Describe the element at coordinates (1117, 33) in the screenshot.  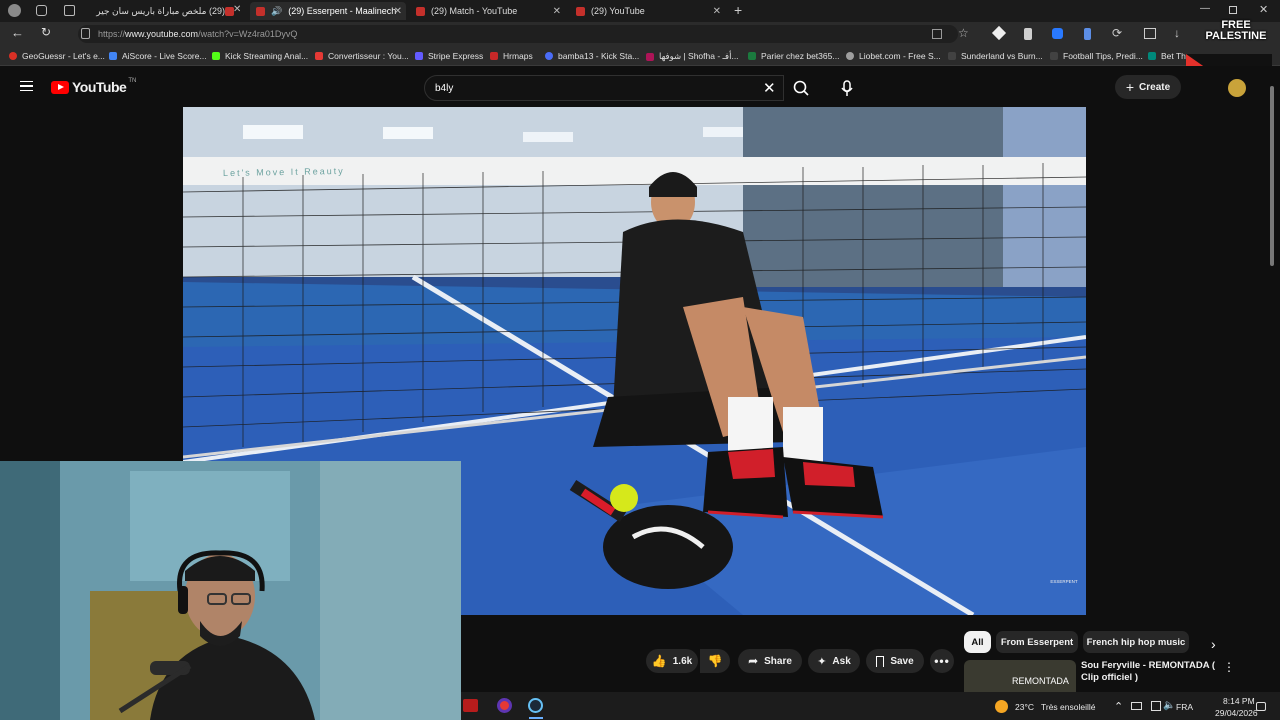
I see `sync-icon: ⟳` at that location.